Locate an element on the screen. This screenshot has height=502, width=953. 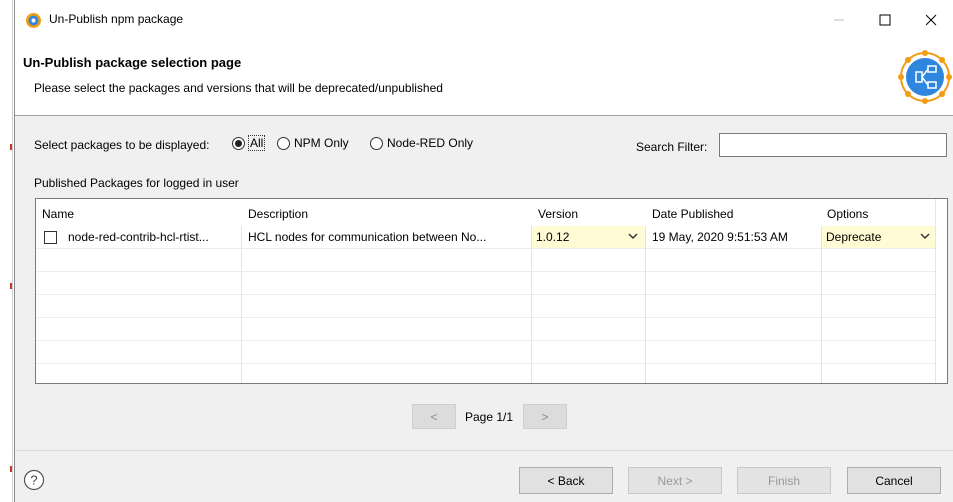
close-icon is located at coordinates (931, 20).